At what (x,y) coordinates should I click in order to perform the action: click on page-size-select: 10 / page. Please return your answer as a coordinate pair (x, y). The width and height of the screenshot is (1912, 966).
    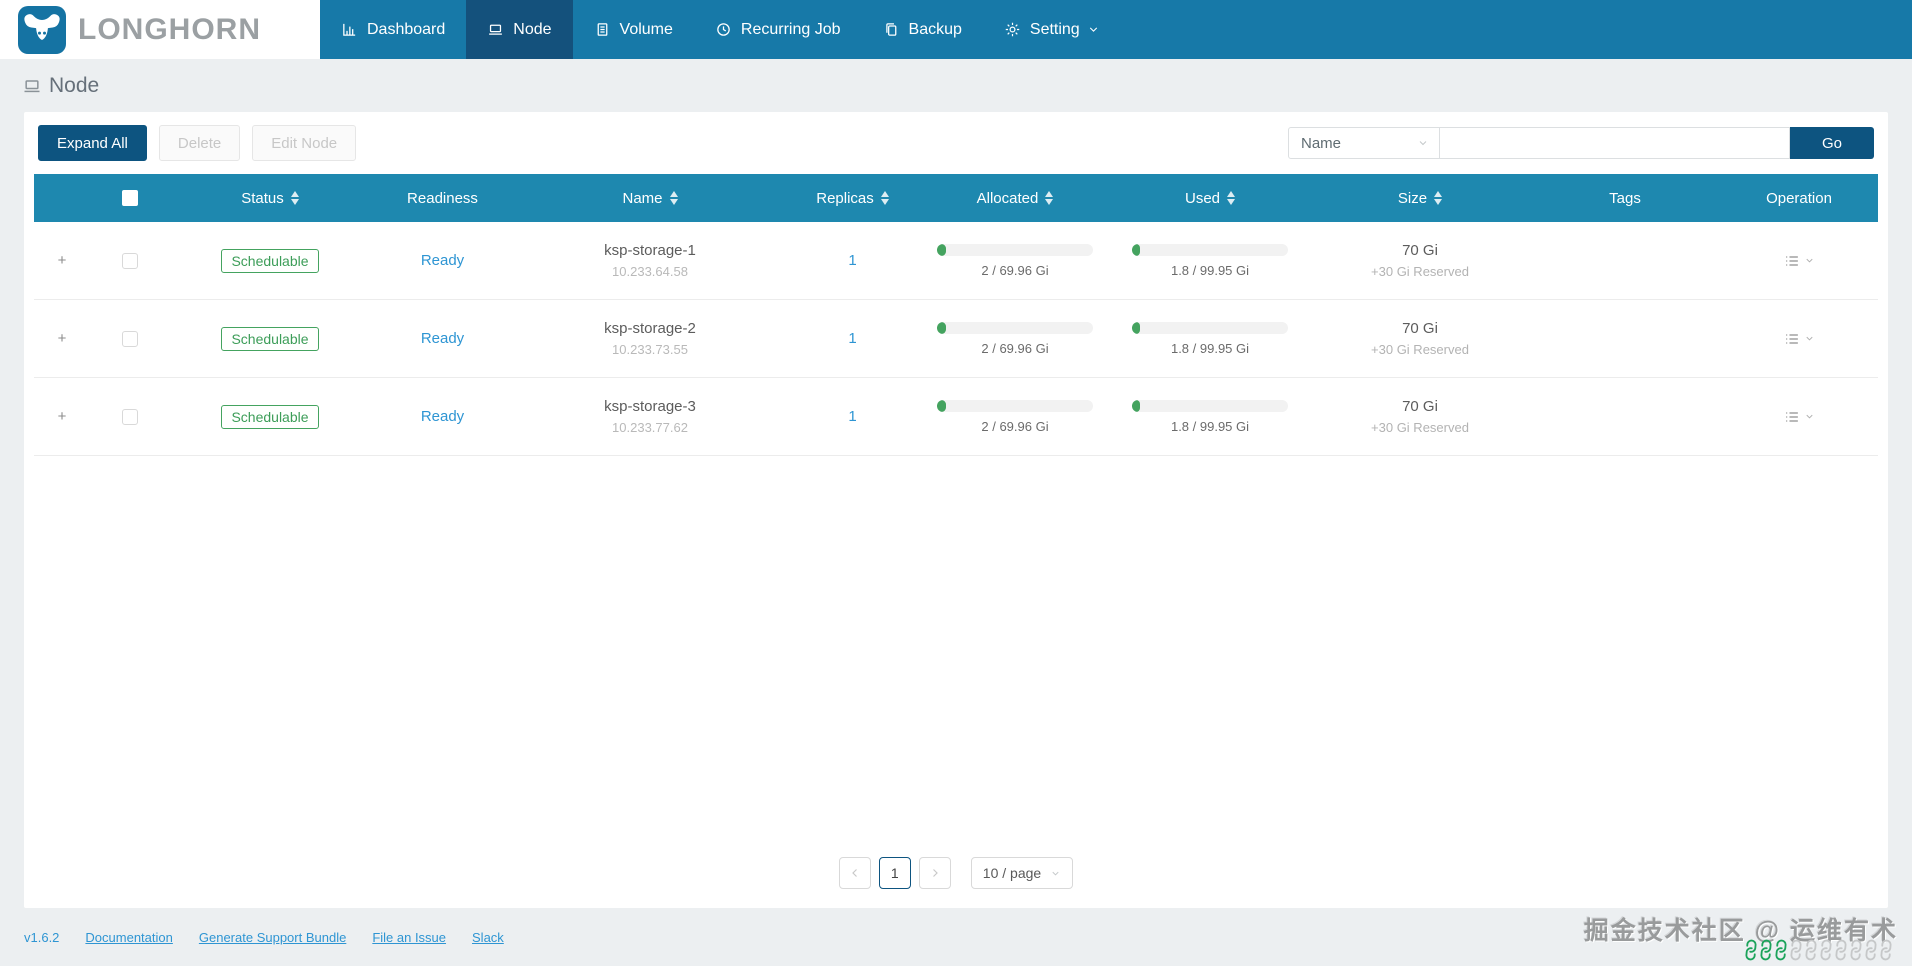
    Looking at the image, I should click on (1022, 873).